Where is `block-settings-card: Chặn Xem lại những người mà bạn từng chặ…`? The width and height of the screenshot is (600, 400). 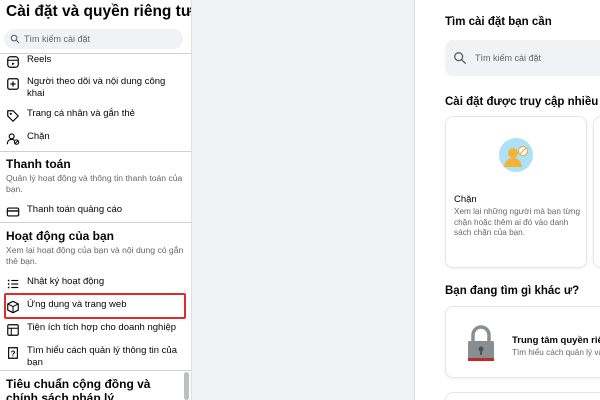
block-settings-card: Chặn Xem lại những người mà bạn từng chặ… is located at coordinates (516, 192).